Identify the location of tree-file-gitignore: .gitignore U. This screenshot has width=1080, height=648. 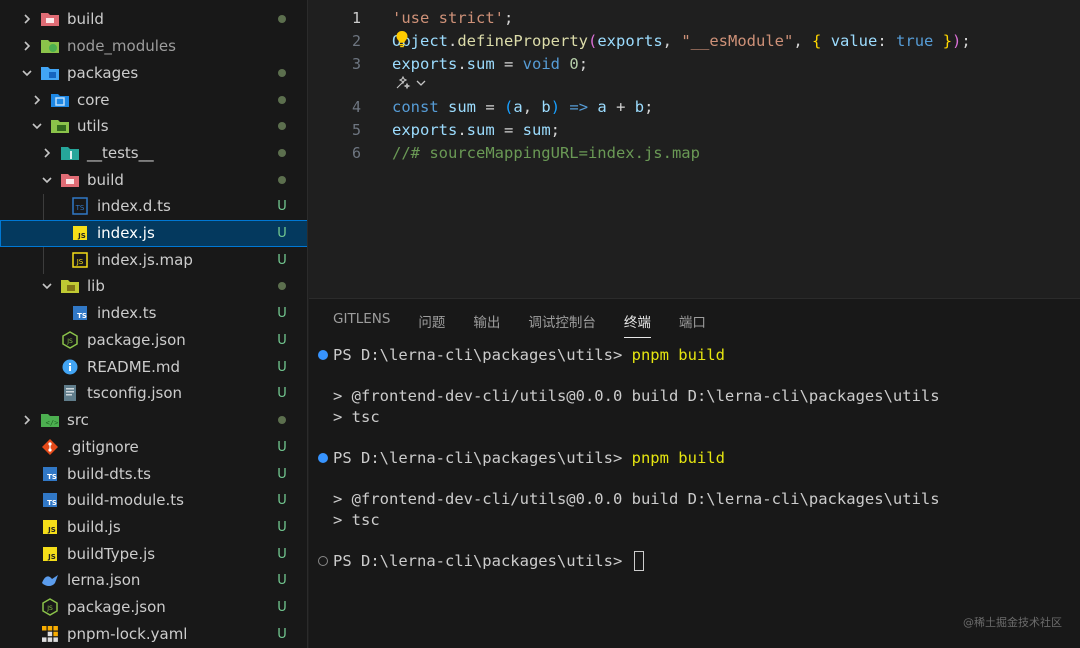
(153, 447).